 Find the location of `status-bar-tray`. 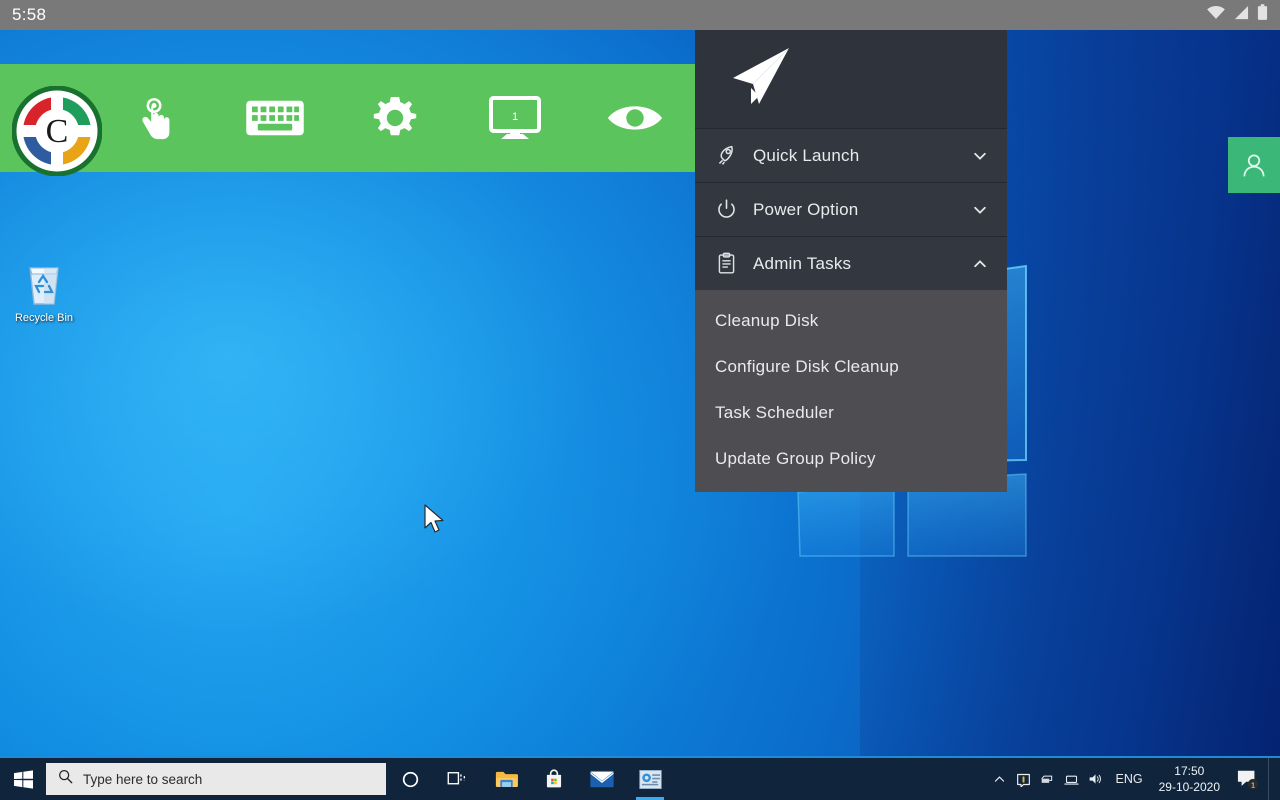

status-bar-tray is located at coordinates (1237, 15).